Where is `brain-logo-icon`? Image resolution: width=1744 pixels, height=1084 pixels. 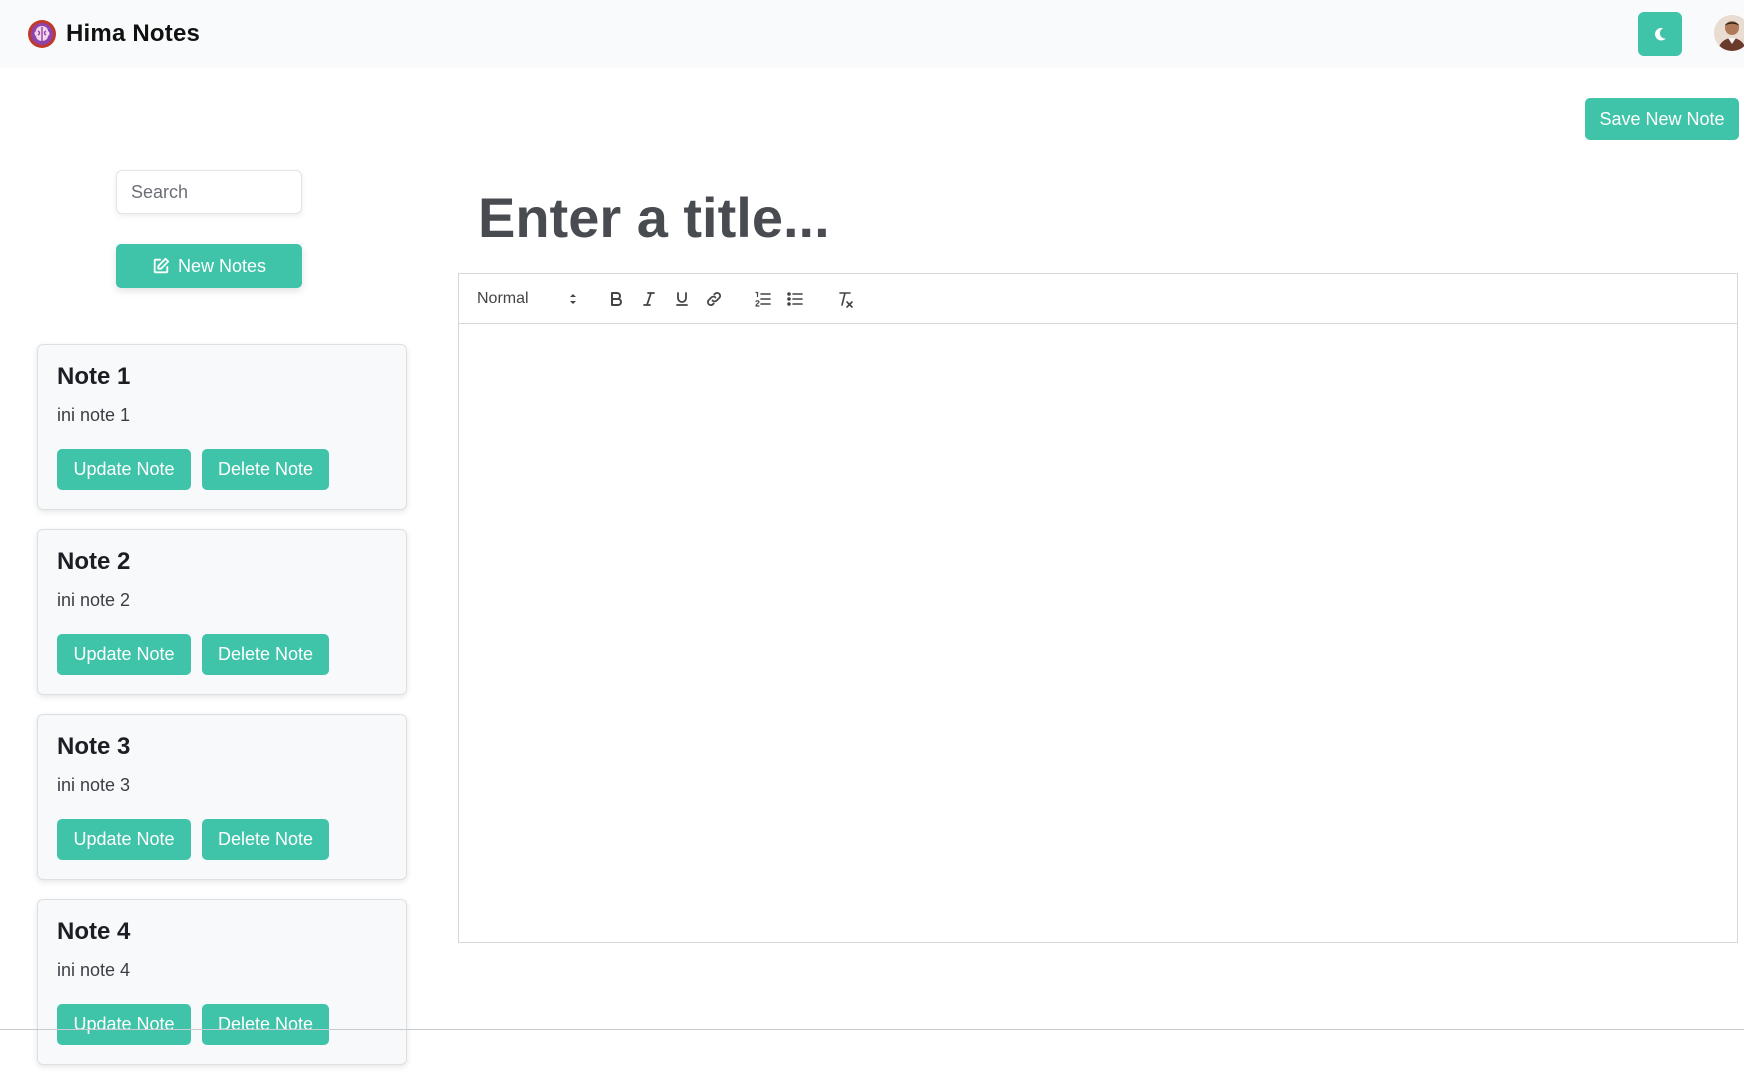 brain-logo-icon is located at coordinates (42, 34).